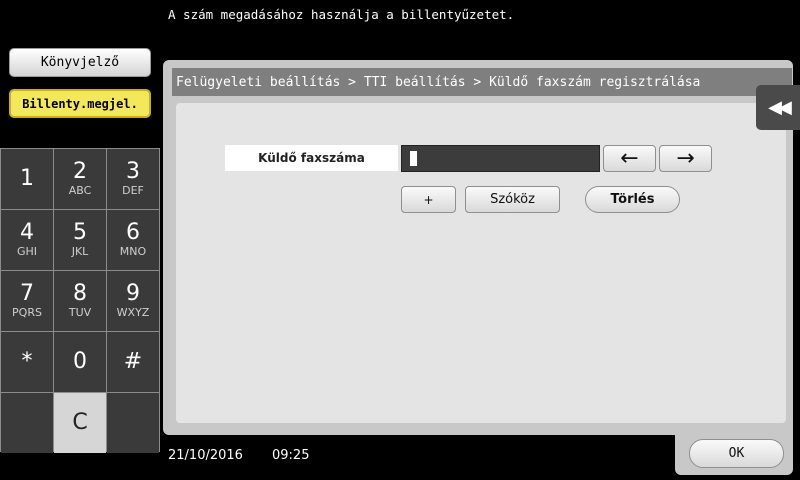 Image resolution: width=800 pixels, height=480 pixels. I want to click on key-digit: 2, so click(80, 171).